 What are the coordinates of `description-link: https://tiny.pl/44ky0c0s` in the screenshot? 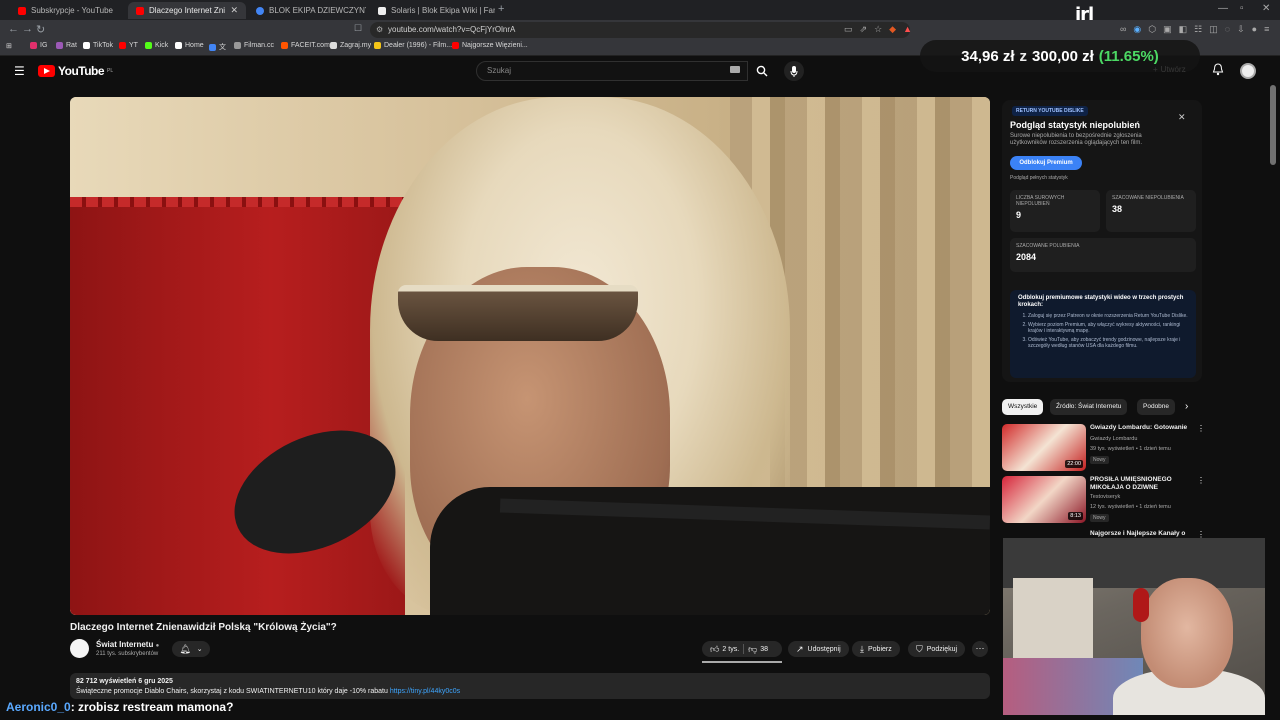 It's located at (425, 691).